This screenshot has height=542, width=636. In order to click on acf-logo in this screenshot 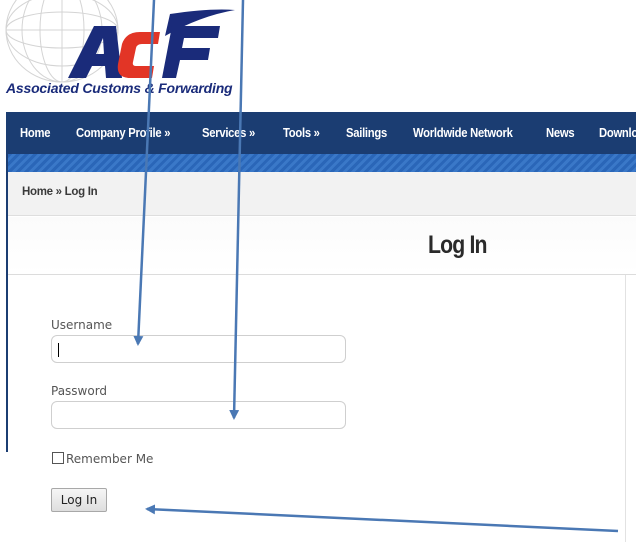, I will do `click(151, 43)`.